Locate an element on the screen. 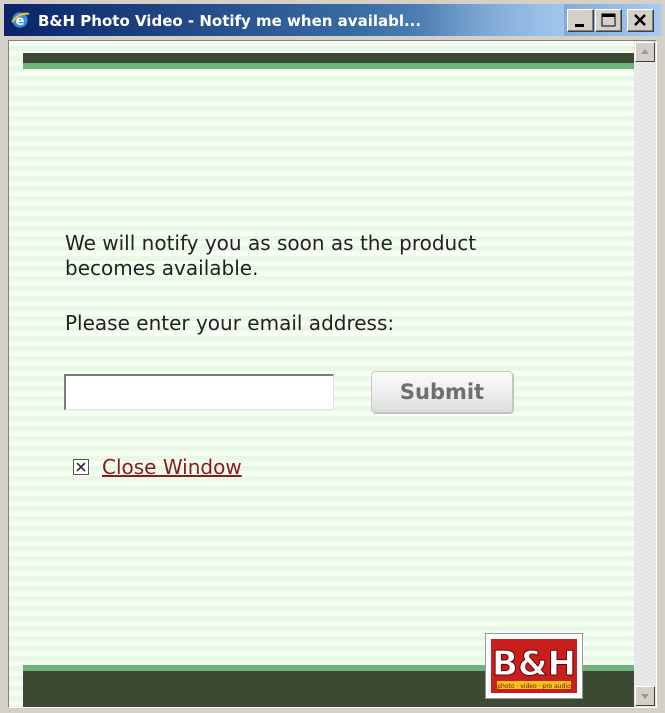  maximize-button is located at coordinates (608, 20).